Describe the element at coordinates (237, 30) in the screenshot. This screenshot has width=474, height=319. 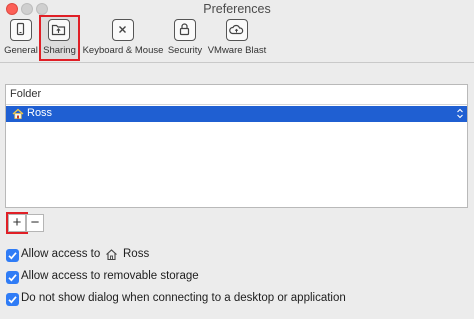
I see `cloud-icon` at that location.